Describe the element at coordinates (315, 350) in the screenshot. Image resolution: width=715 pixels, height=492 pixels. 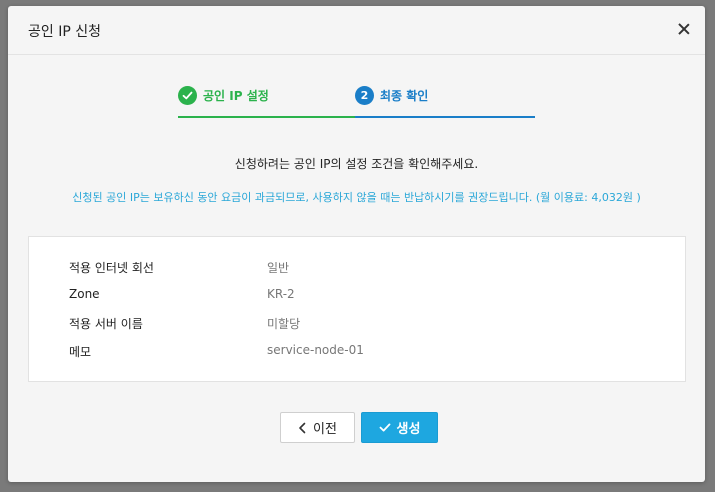
I see `info-value: service-node-01` at that location.